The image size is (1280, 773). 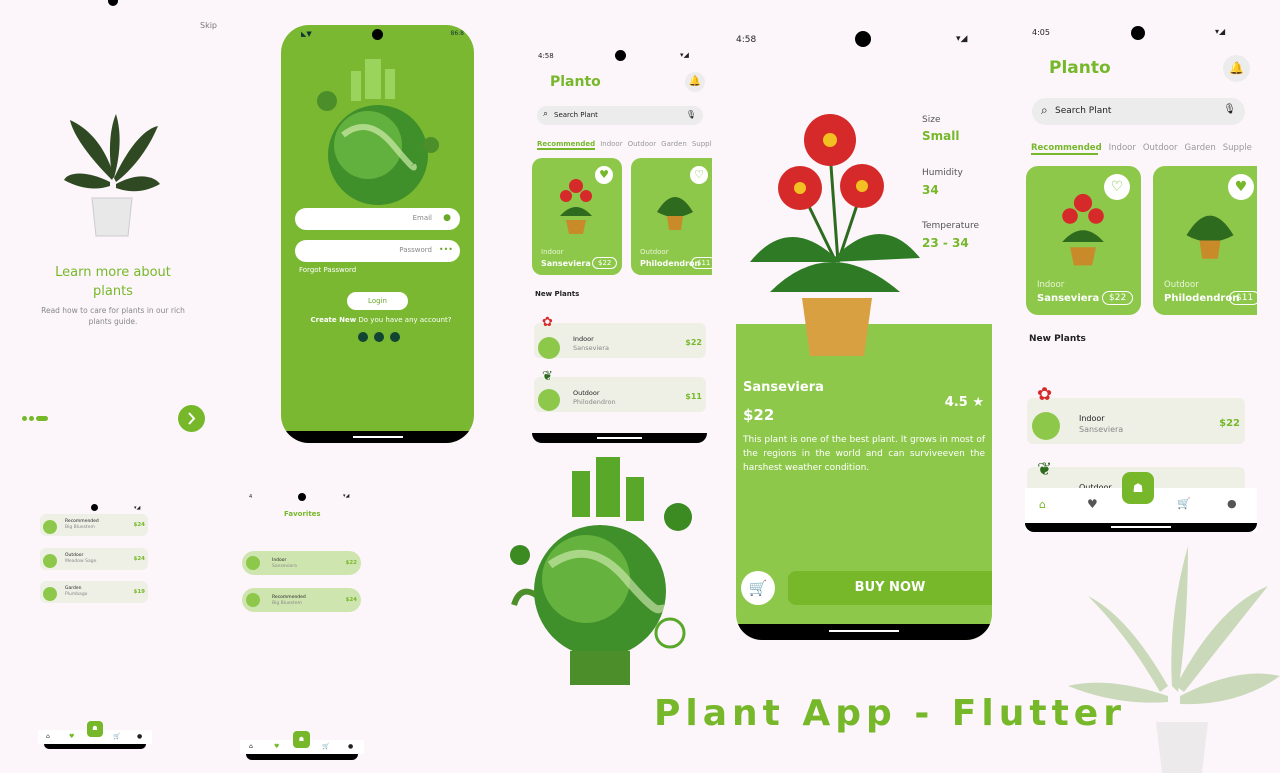 I want to click on google-icon, so click(x=395, y=337).